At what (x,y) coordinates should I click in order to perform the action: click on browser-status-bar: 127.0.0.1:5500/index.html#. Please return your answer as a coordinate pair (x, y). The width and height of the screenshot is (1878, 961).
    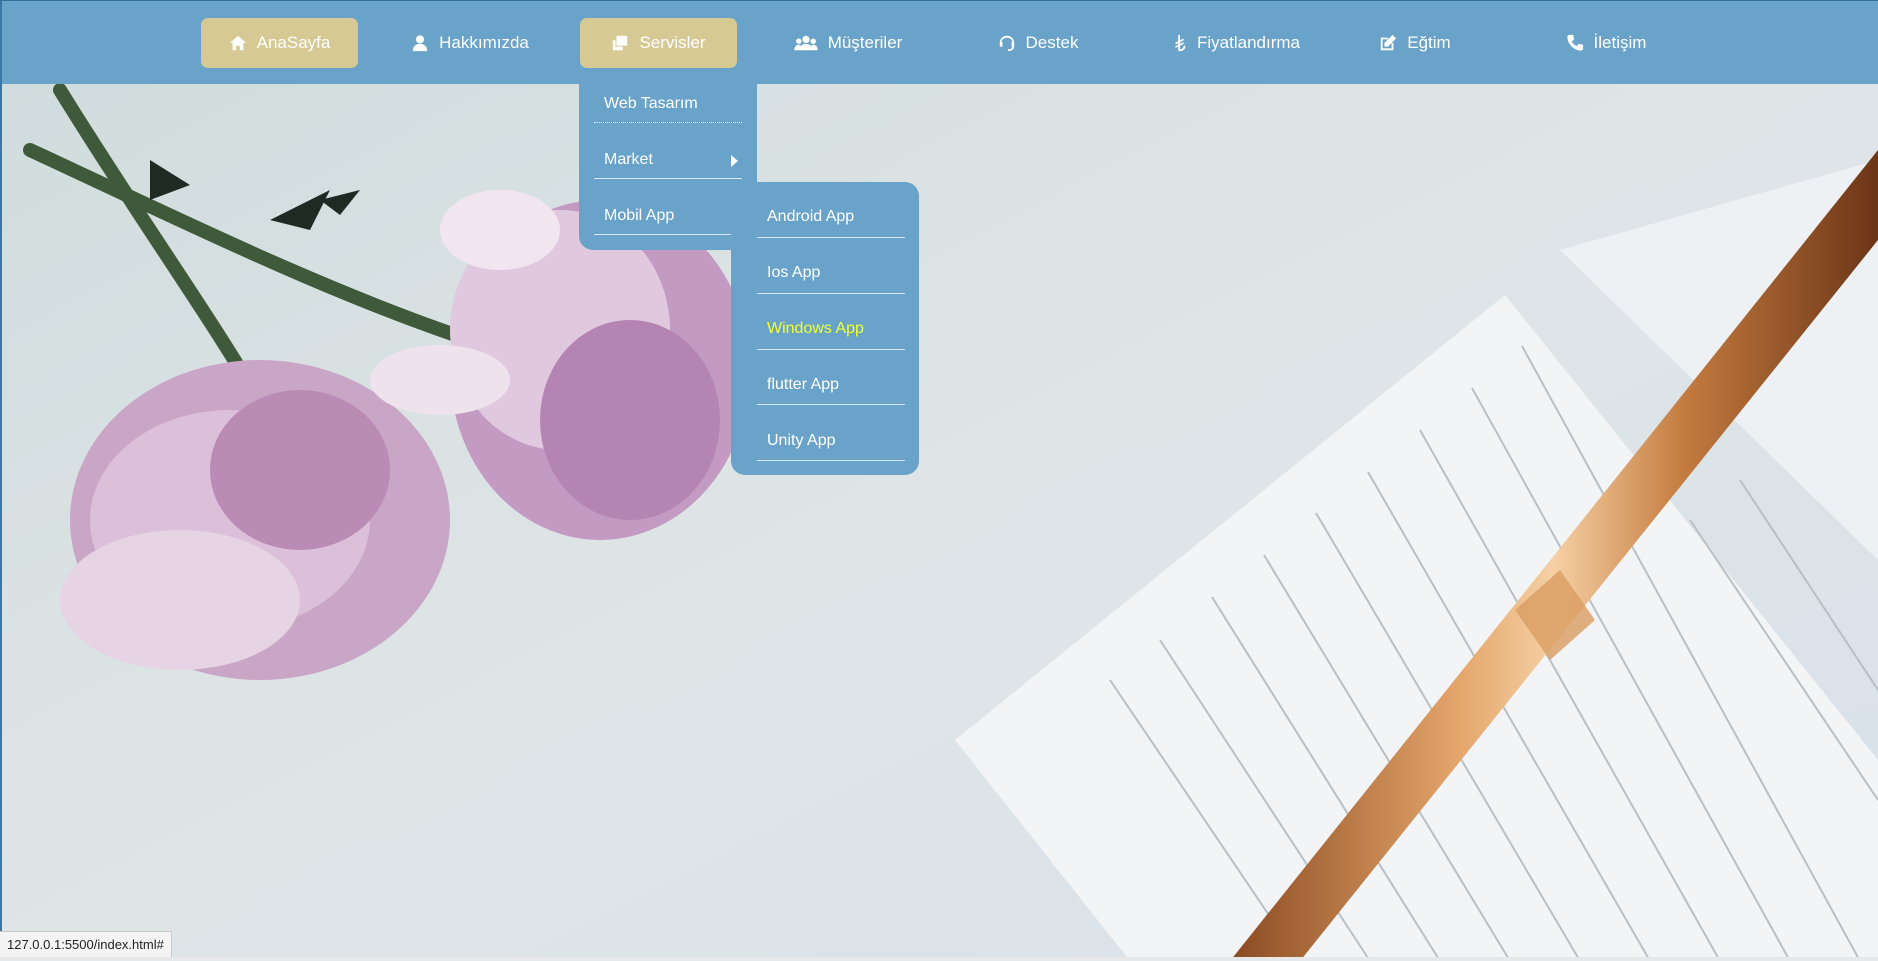
    Looking at the image, I should click on (86, 944).